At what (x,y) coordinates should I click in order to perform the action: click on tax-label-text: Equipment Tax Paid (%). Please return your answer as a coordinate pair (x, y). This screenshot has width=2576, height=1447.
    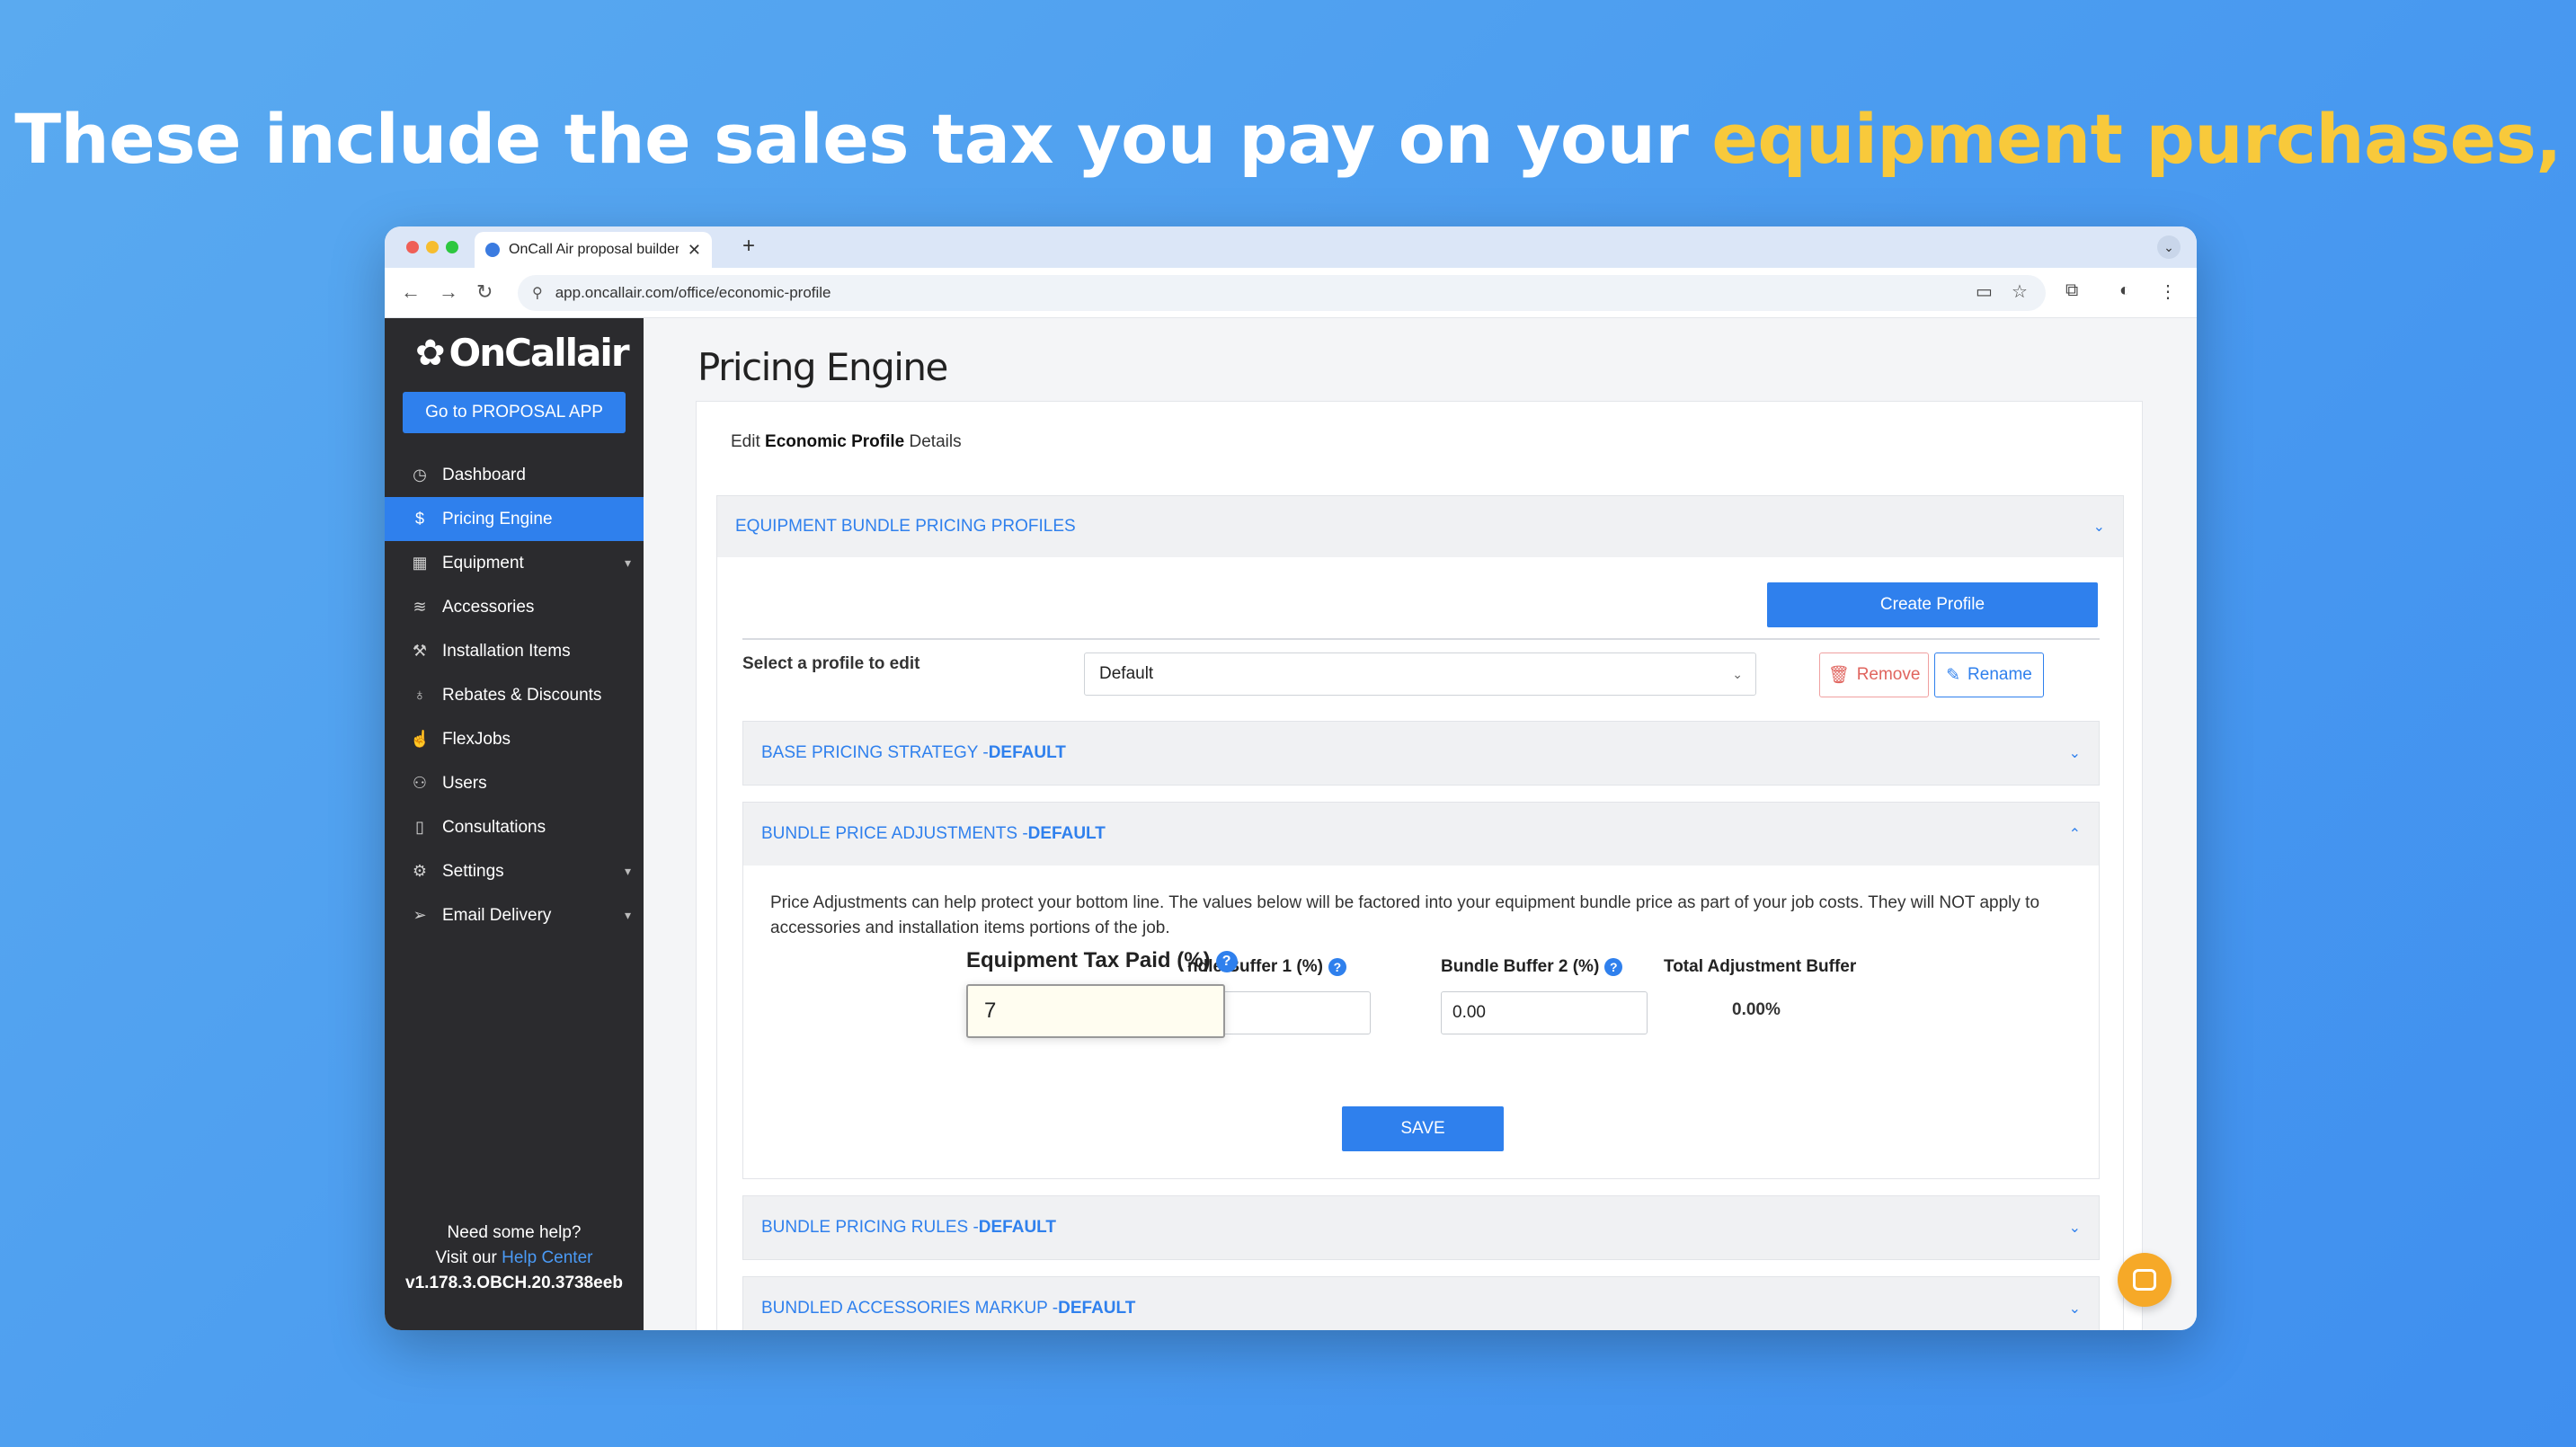
    Looking at the image, I should click on (1088, 960).